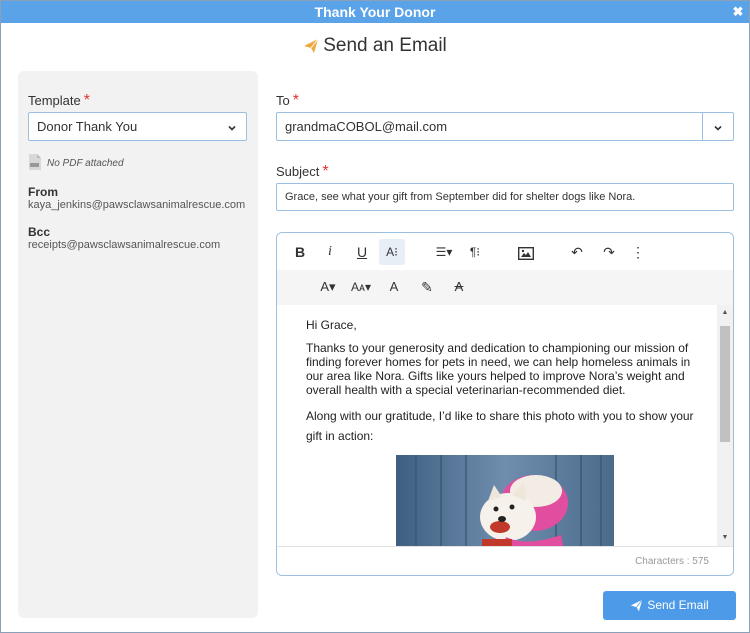  What do you see at coordinates (609, 252) in the screenshot?
I see `redo-icon: ↷` at bounding box center [609, 252].